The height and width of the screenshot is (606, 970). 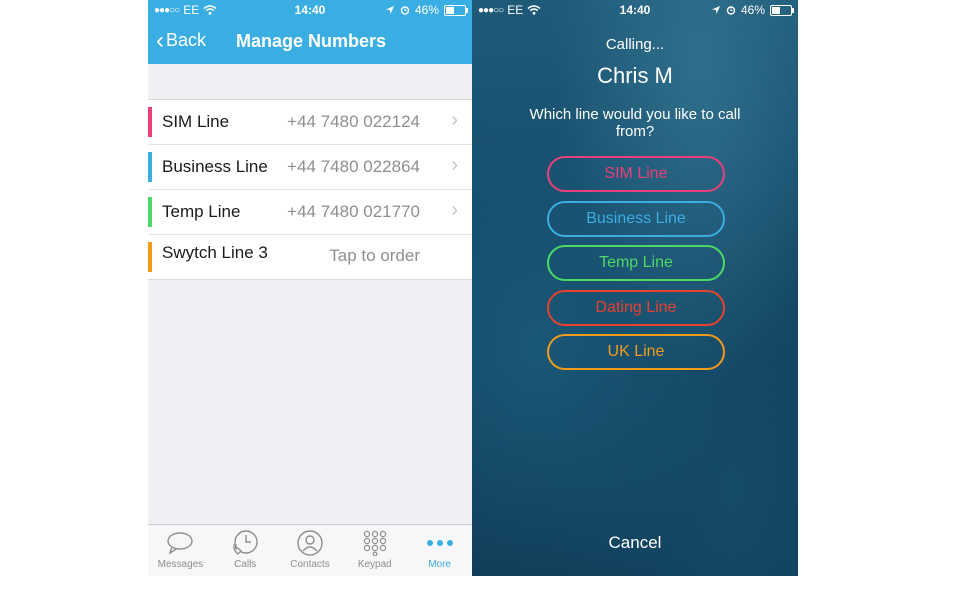 I want to click on tab-label: Keypad, so click(x=374, y=564).